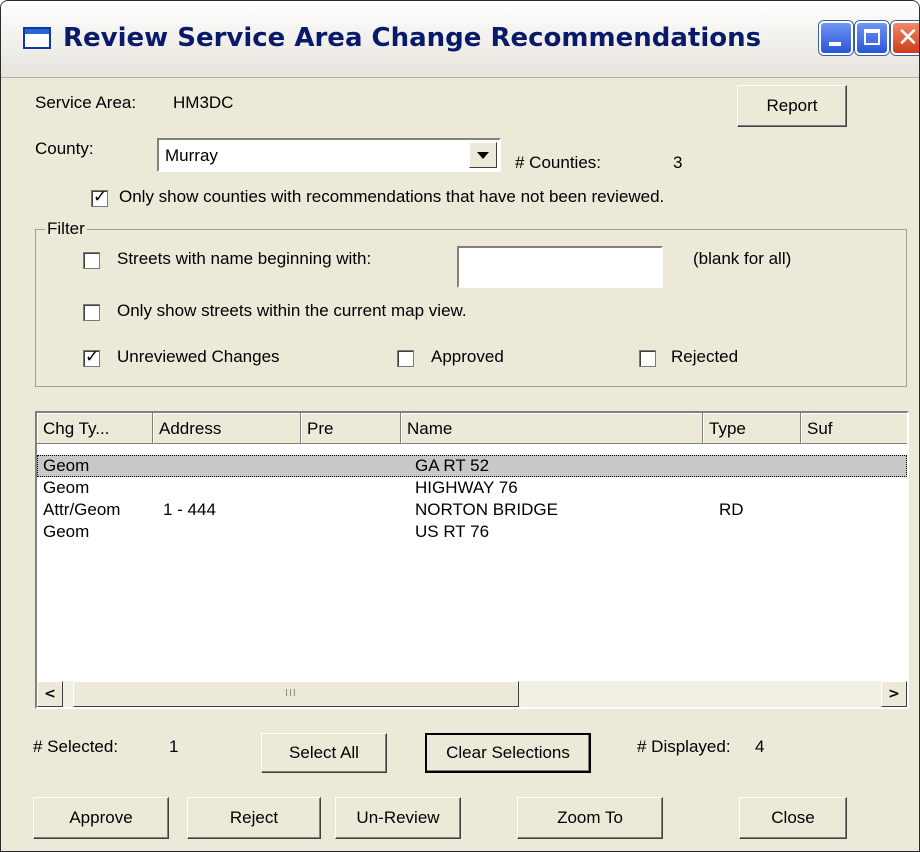 This screenshot has height=852, width=920. I want to click on street-name-hint: (blank for all), so click(742, 258).